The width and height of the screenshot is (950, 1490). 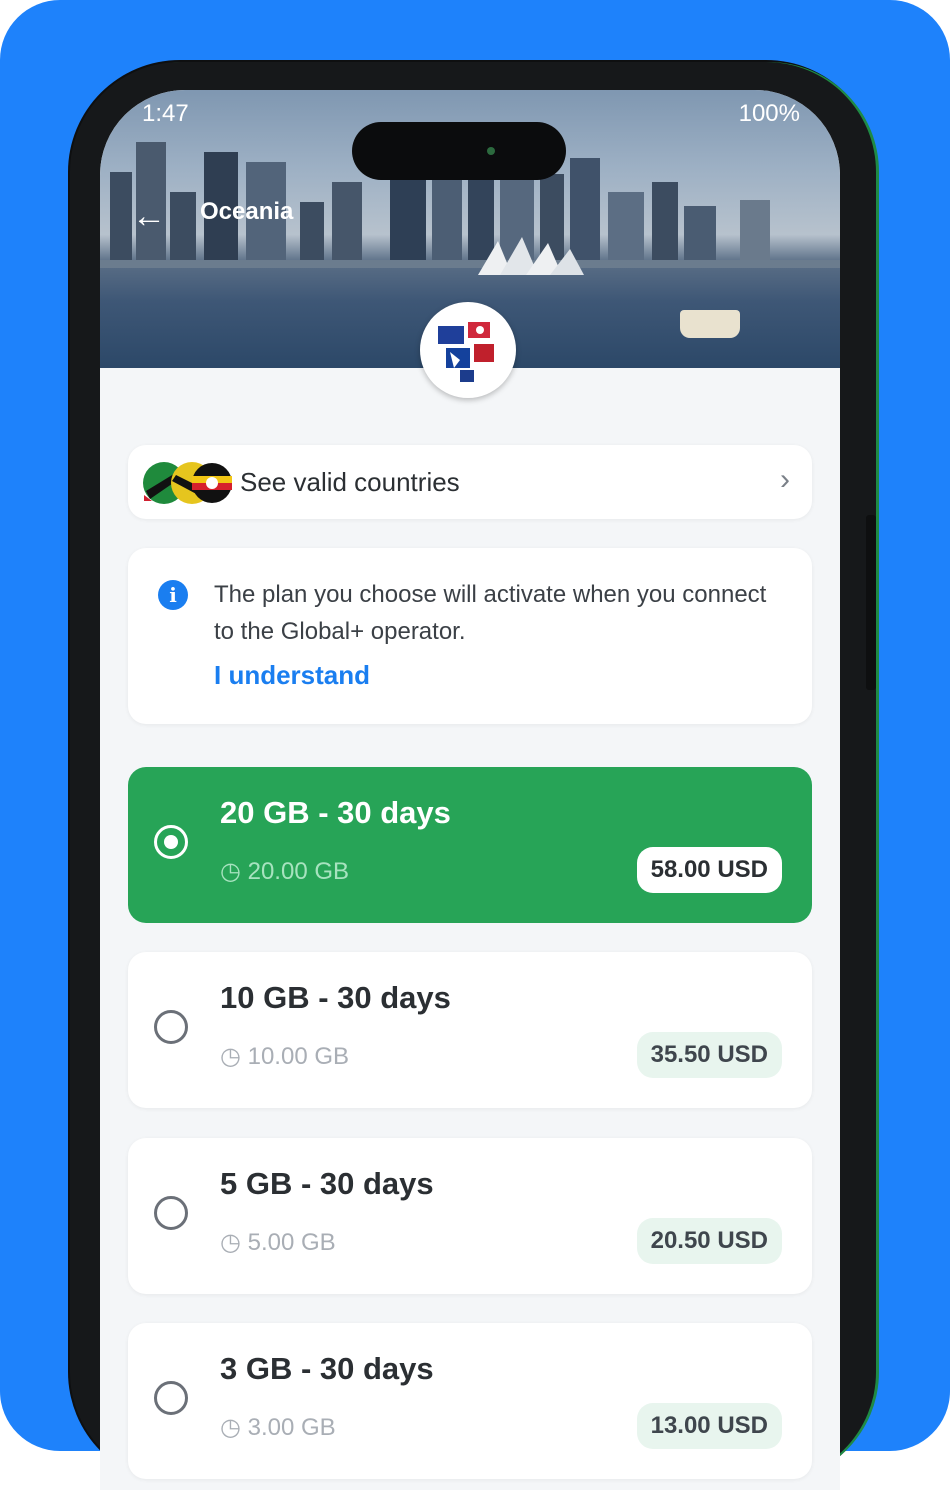 I want to click on plan-data-value: 20.00 GB, so click(x=298, y=871).